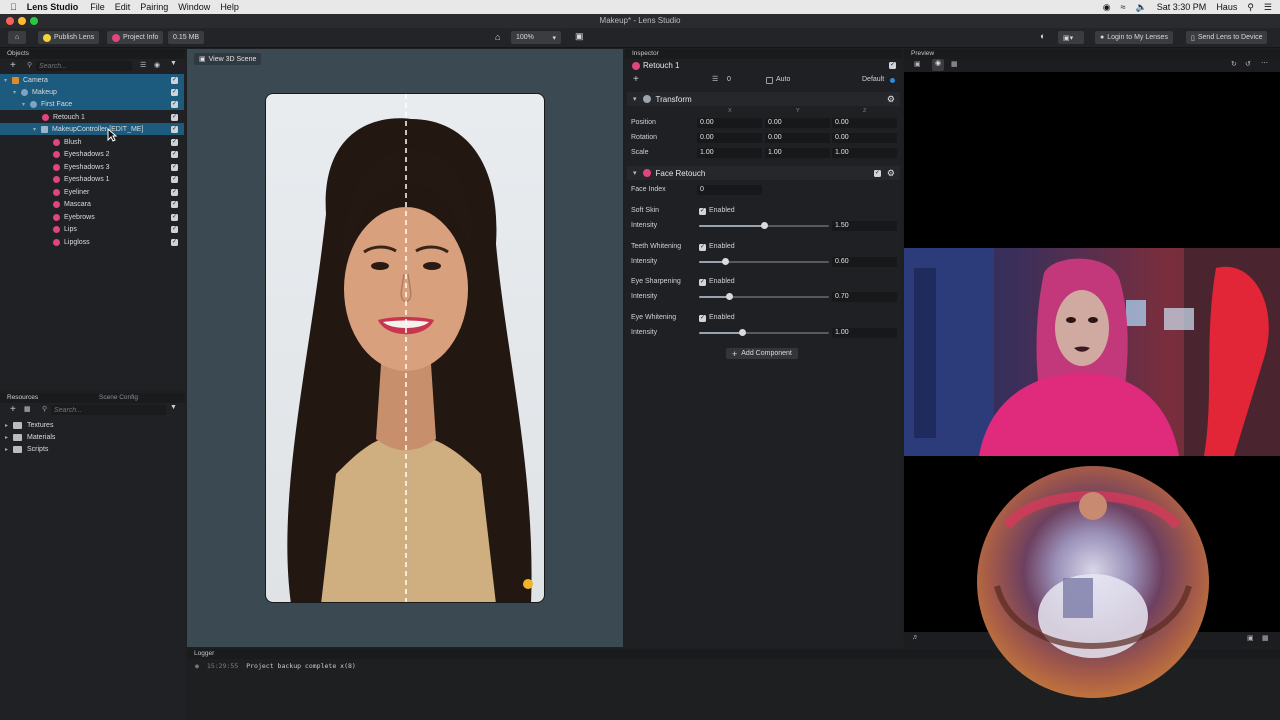 Image resolution: width=1280 pixels, height=720 pixels. I want to click on project-info-button: Project Info, so click(135, 37).